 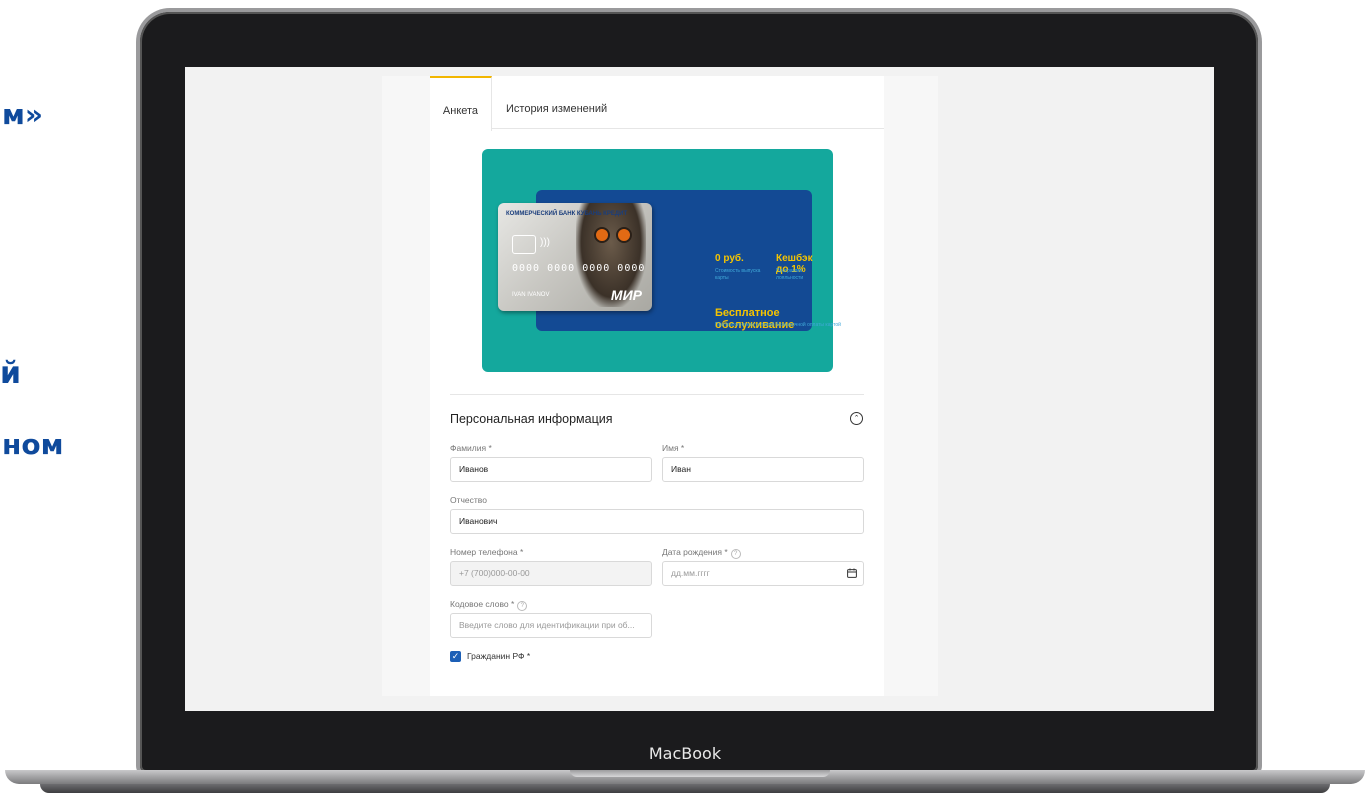 I want to click on calendar-icon, so click(x=852, y=573).